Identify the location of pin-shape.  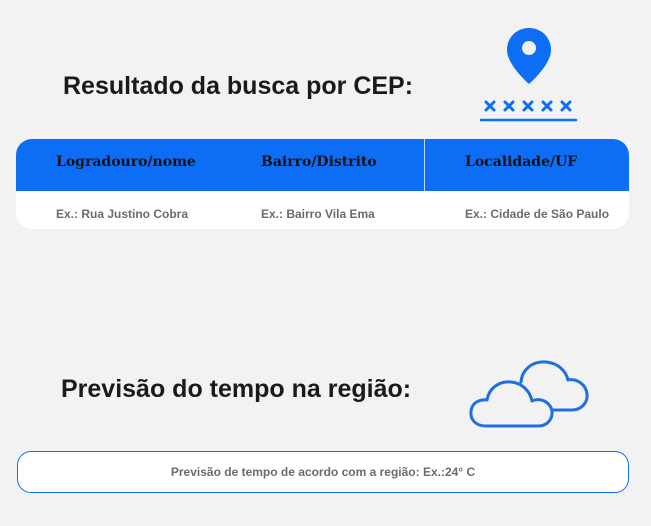
(529, 56).